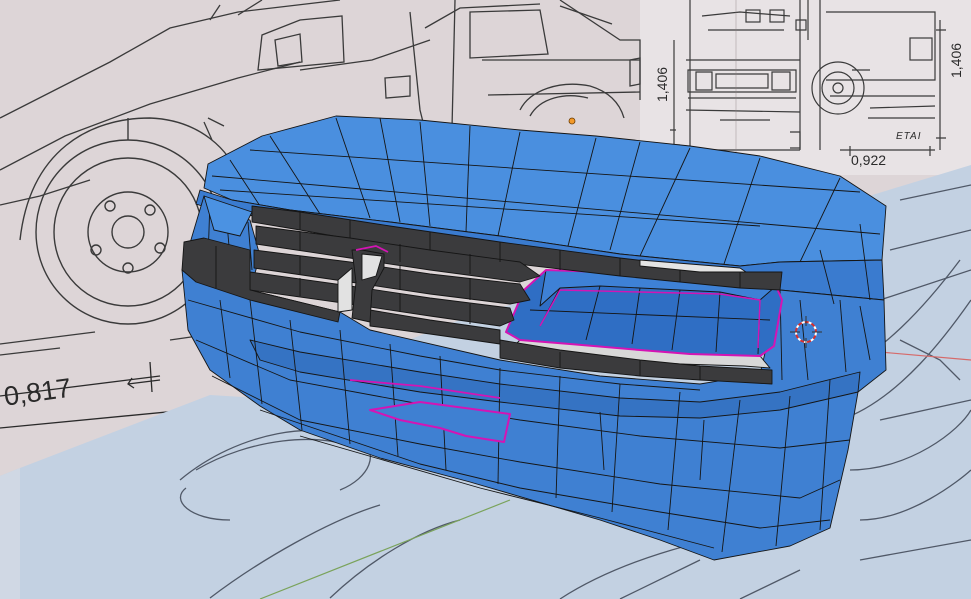  Describe the element at coordinates (956, 60) in the screenshot. I see `dimension-label-rear-height: 1,406` at that location.